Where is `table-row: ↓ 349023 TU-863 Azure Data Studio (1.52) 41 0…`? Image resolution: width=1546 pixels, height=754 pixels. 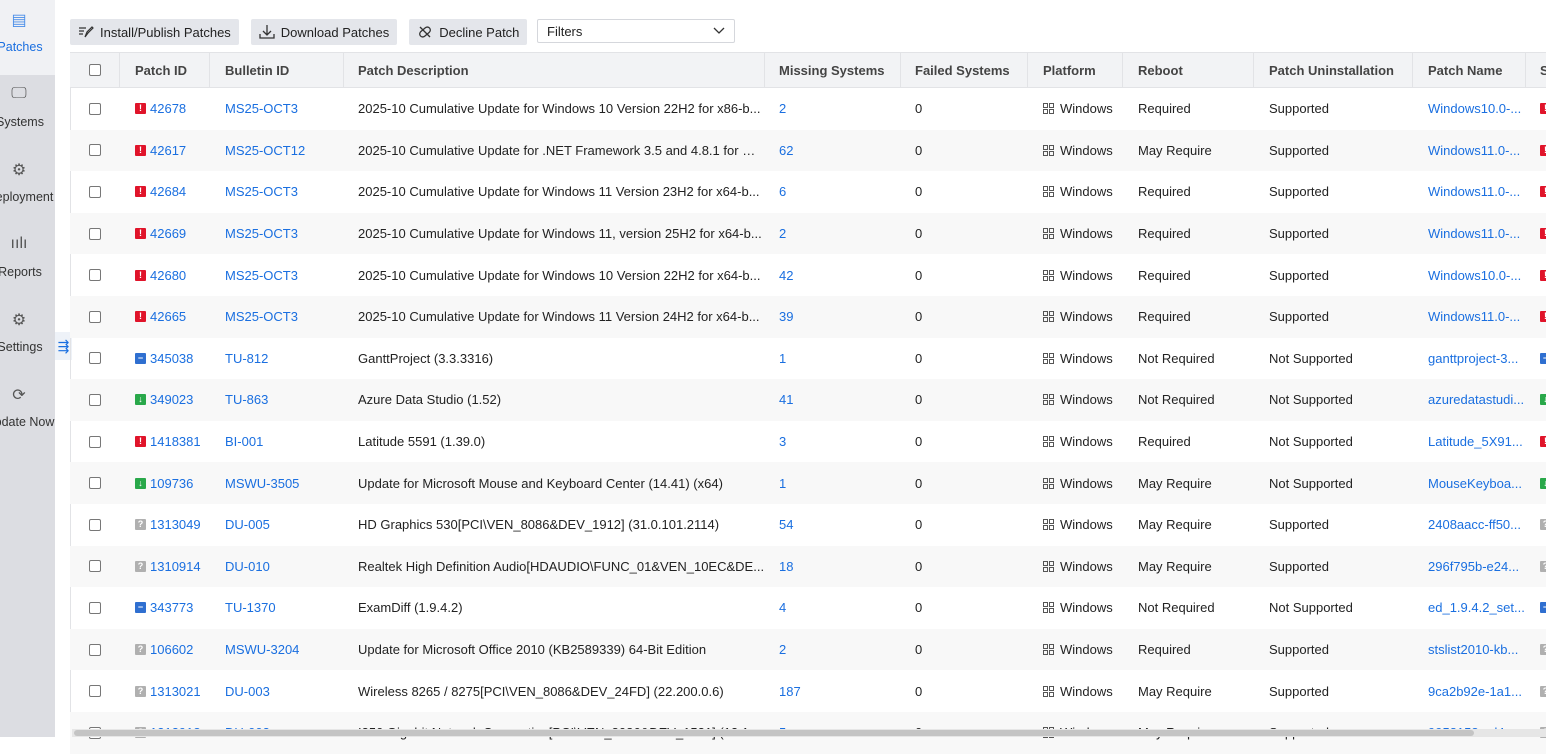 table-row: ↓ 349023 TU-863 Azure Data Studio (1.52) 41 0… is located at coordinates (808, 400).